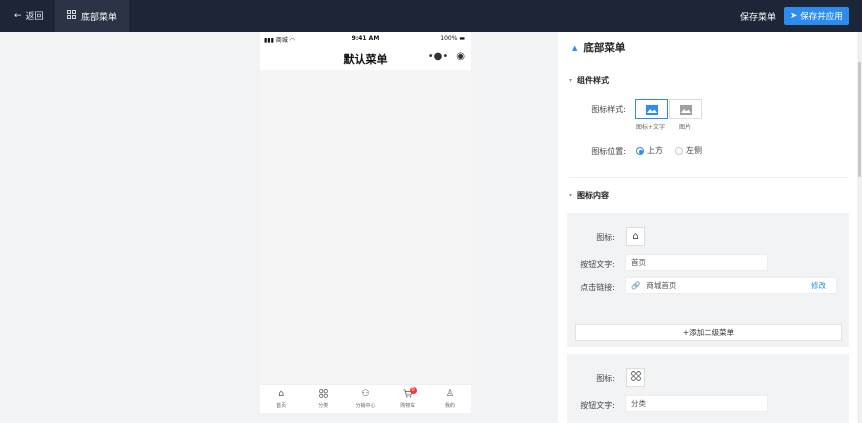 The width and height of the screenshot is (862, 423). What do you see at coordinates (365, 394) in the screenshot?
I see `distribution-icon: ⚇` at bounding box center [365, 394].